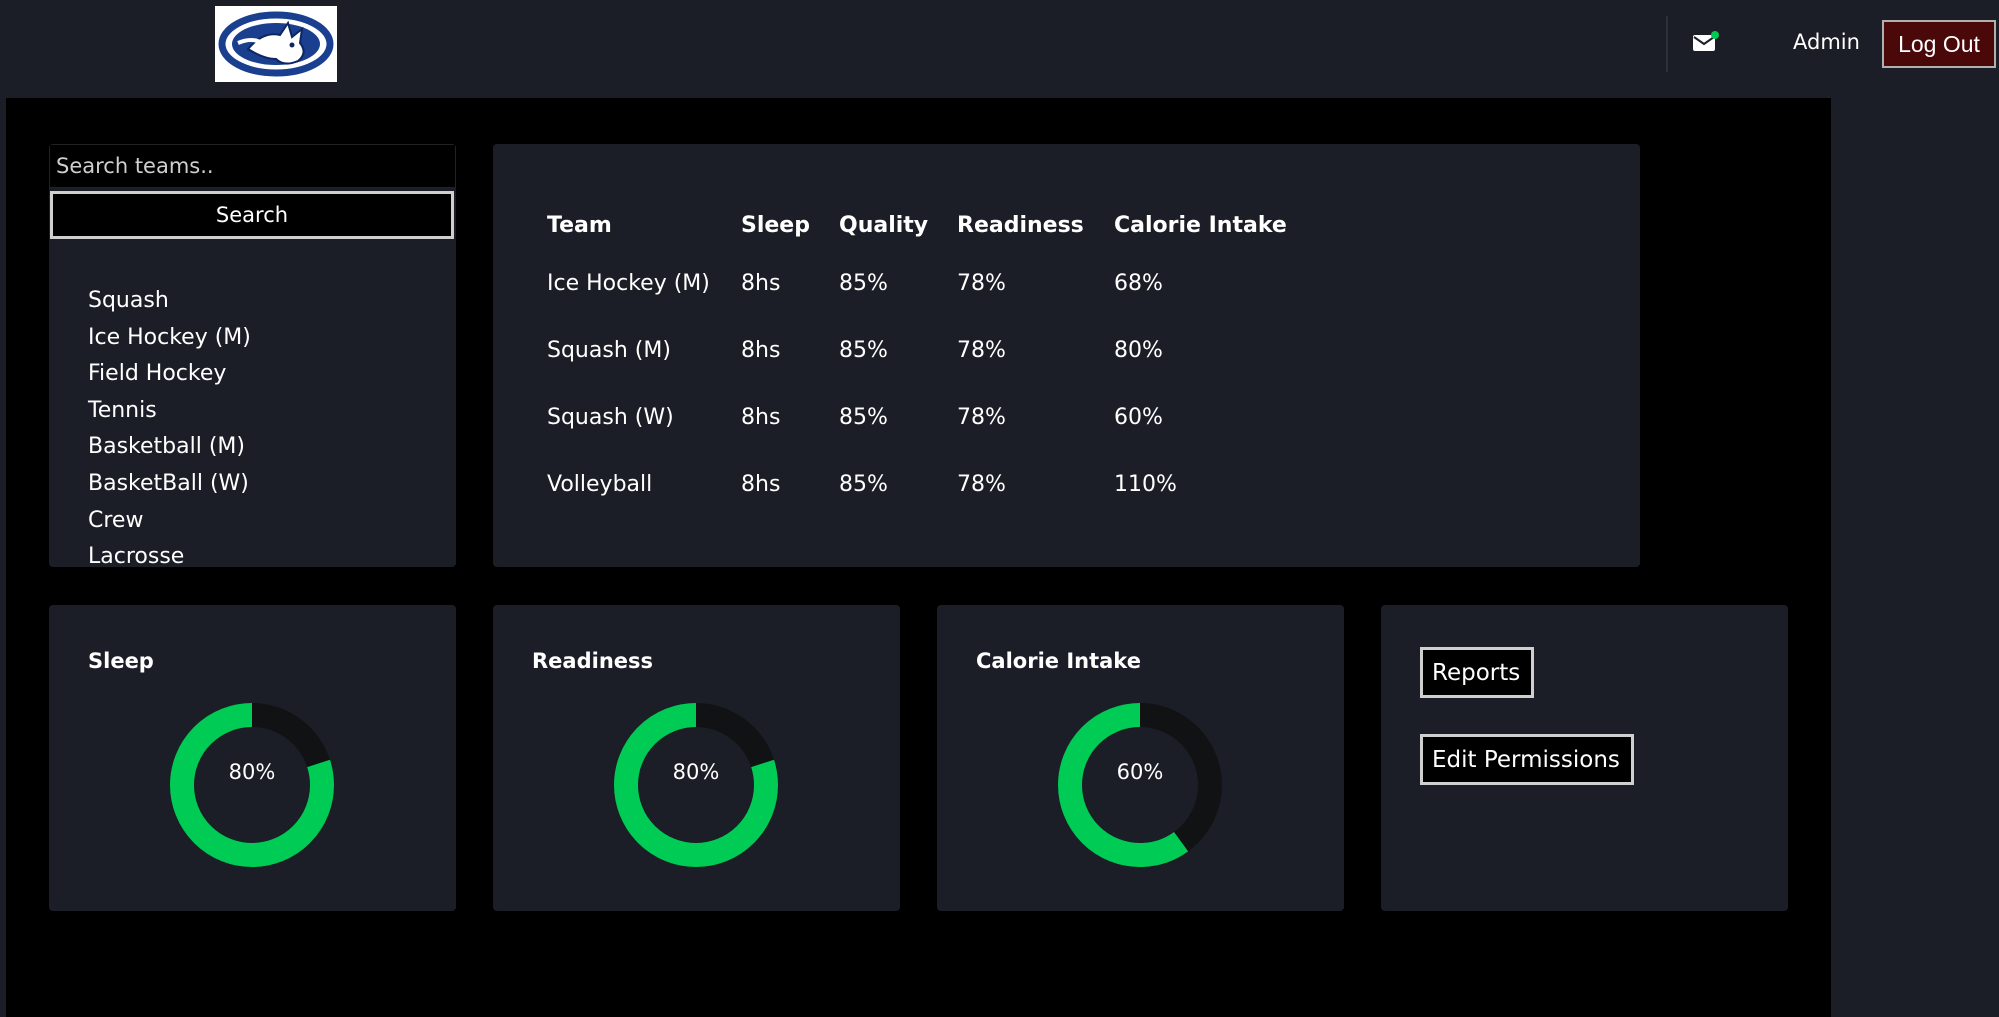 This screenshot has height=1017, width=1999. Describe the element at coordinates (1145, 484) in the screenshot. I see `cell-calorie-intake: 110%` at that location.